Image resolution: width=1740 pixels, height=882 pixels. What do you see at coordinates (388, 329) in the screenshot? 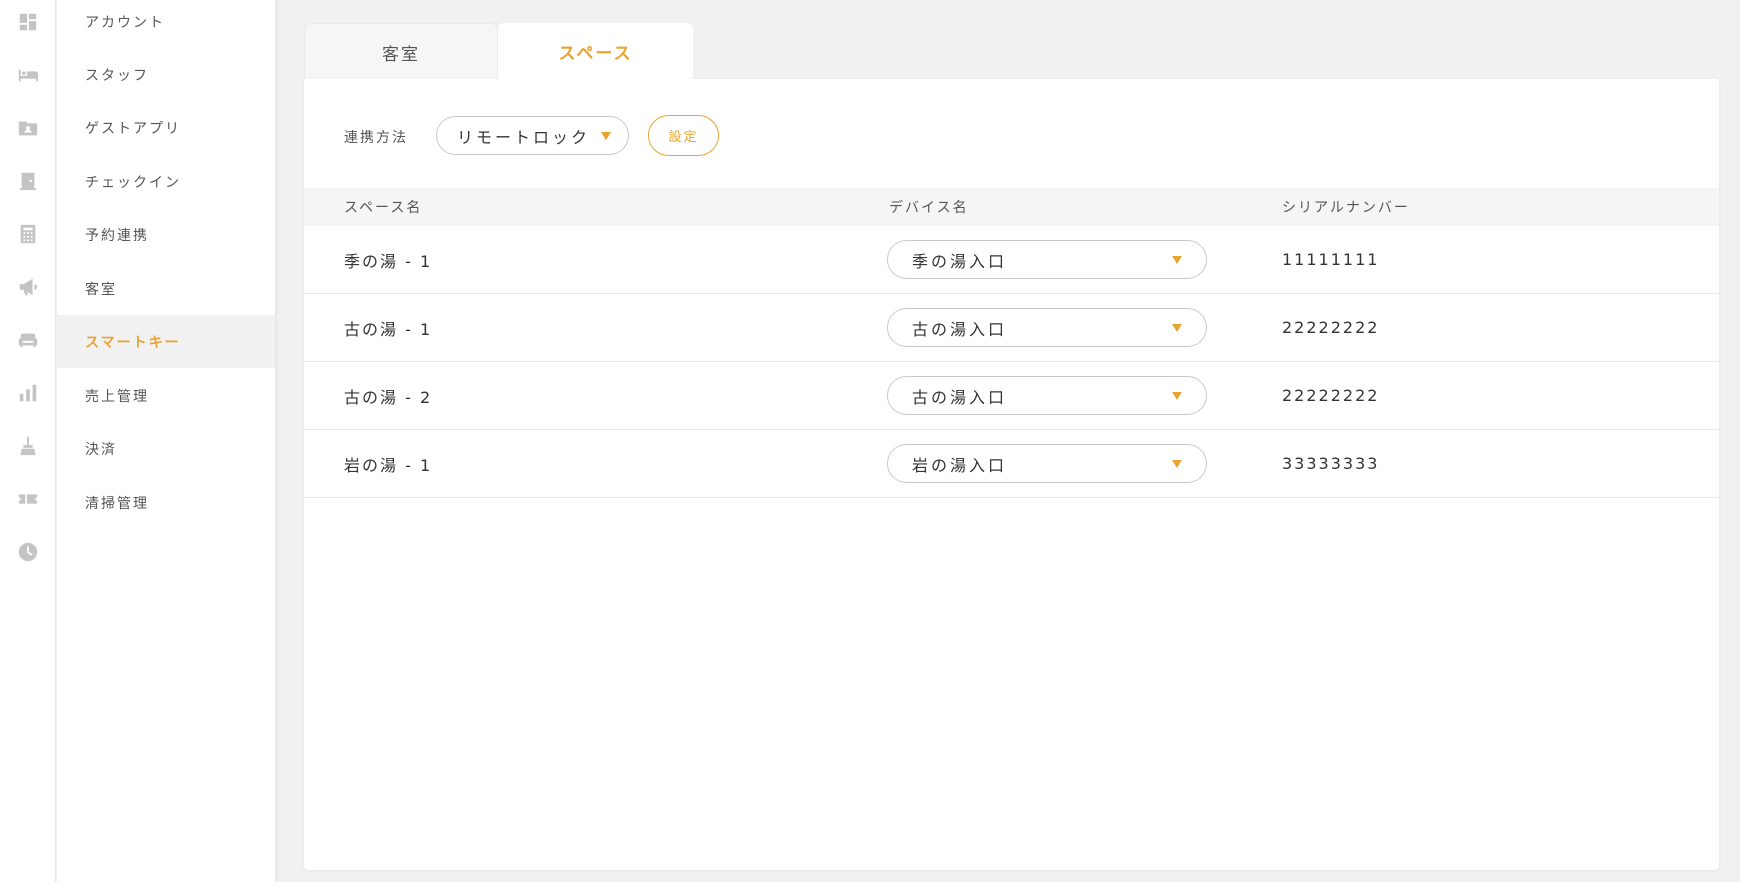
I see `space-name: 古の湯 - 1` at bounding box center [388, 329].